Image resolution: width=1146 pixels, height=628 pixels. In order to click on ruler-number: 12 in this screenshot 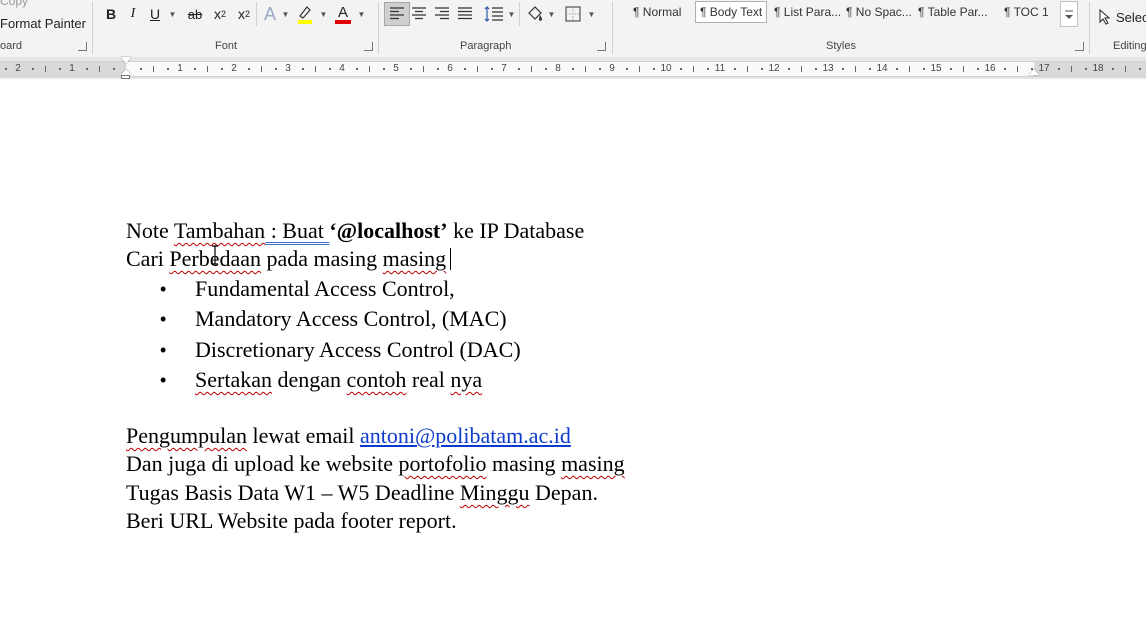, I will do `click(774, 68)`.